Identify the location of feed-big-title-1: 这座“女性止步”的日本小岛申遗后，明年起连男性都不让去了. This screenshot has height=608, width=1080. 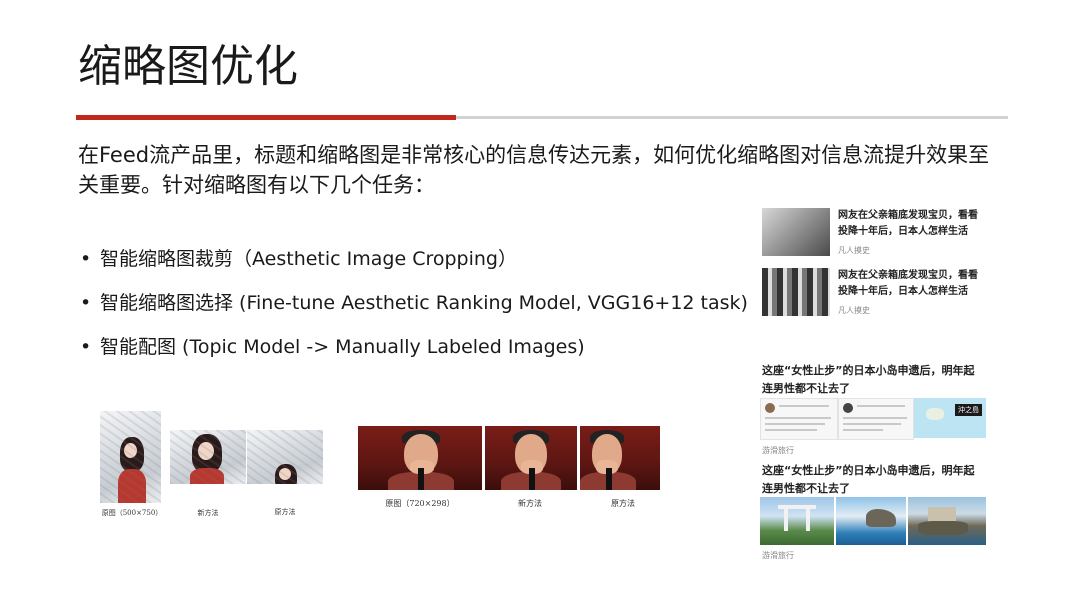
(872, 380).